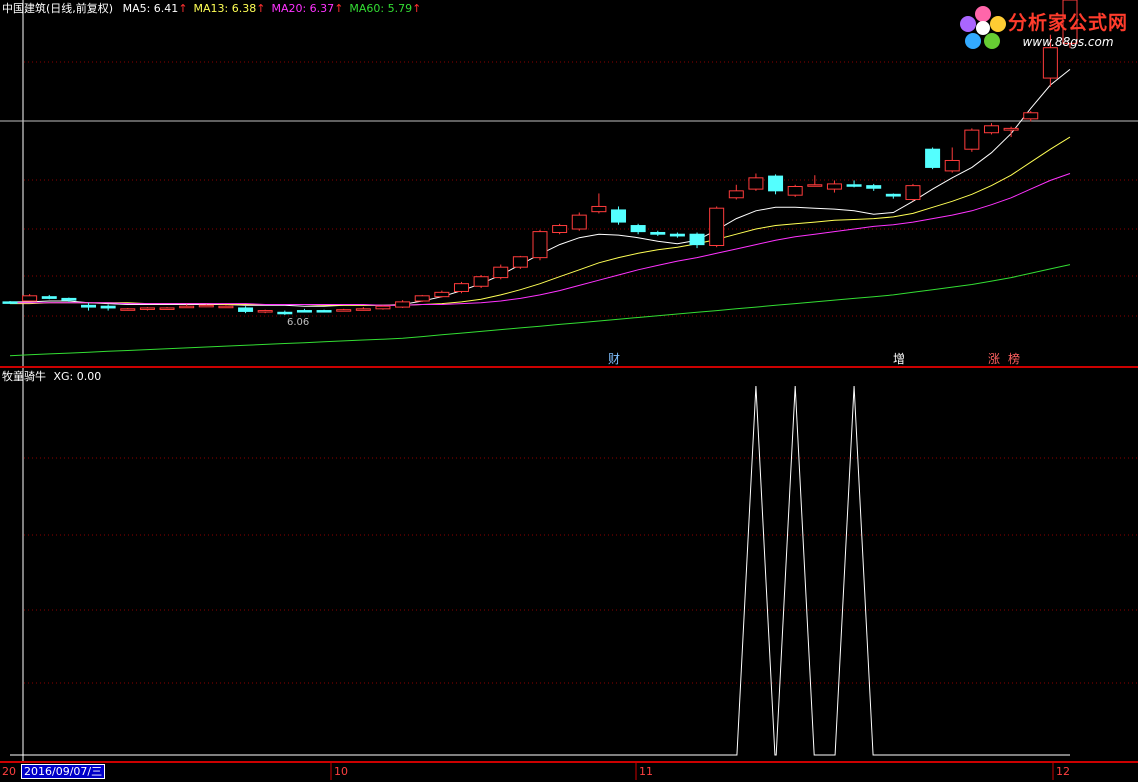  What do you see at coordinates (540, 310) in the screenshot?
I see `ma-line-ma60` at bounding box center [540, 310].